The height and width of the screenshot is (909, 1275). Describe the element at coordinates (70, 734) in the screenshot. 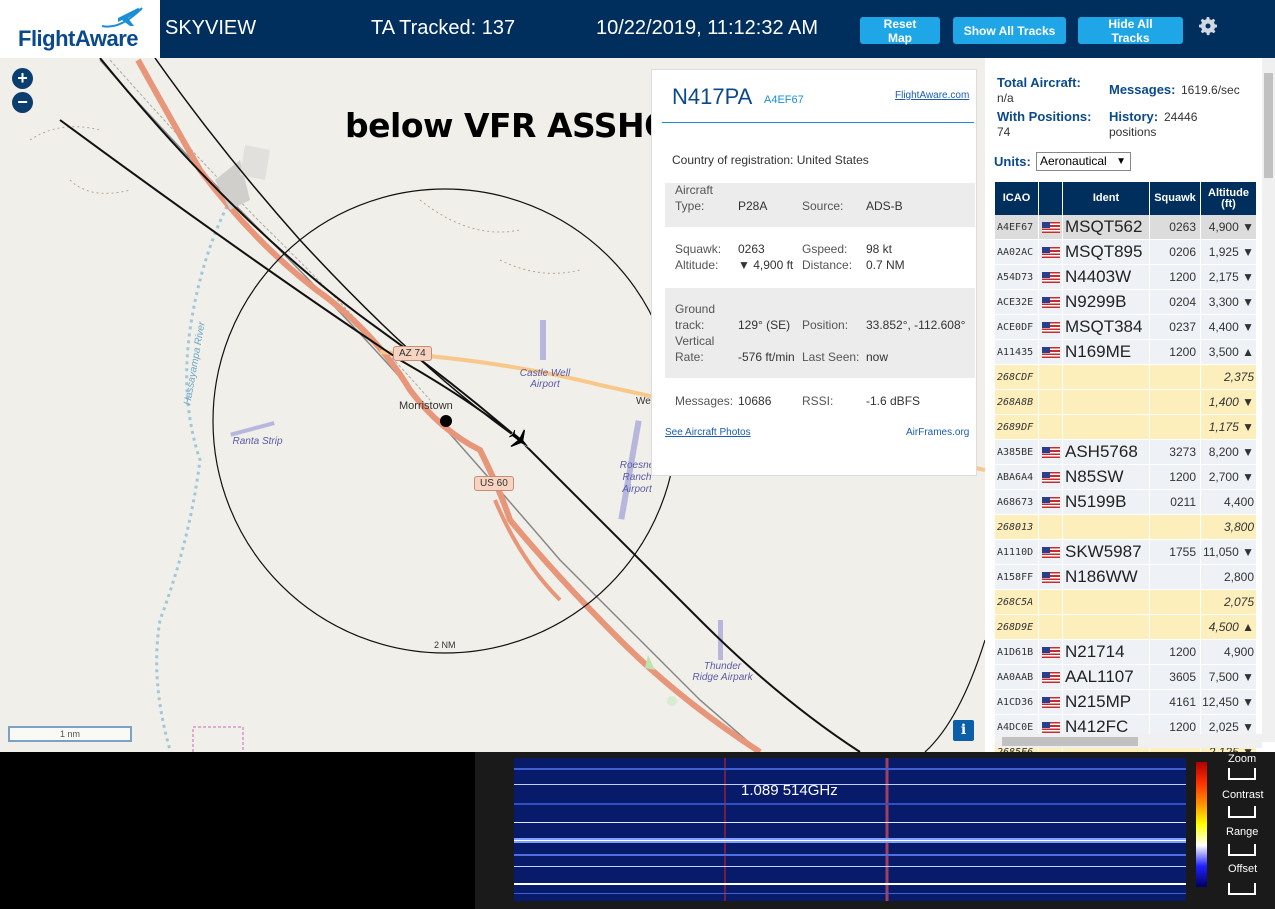

I see `map-scale: 1 nm` at that location.